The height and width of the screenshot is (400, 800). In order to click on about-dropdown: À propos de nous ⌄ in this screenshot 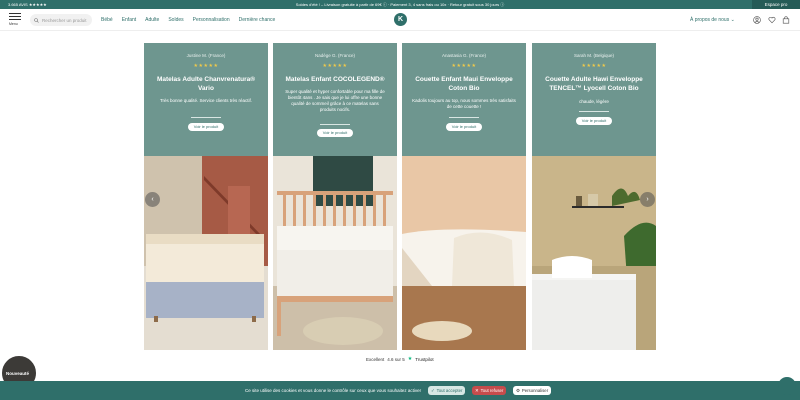, I will do `click(712, 20)`.